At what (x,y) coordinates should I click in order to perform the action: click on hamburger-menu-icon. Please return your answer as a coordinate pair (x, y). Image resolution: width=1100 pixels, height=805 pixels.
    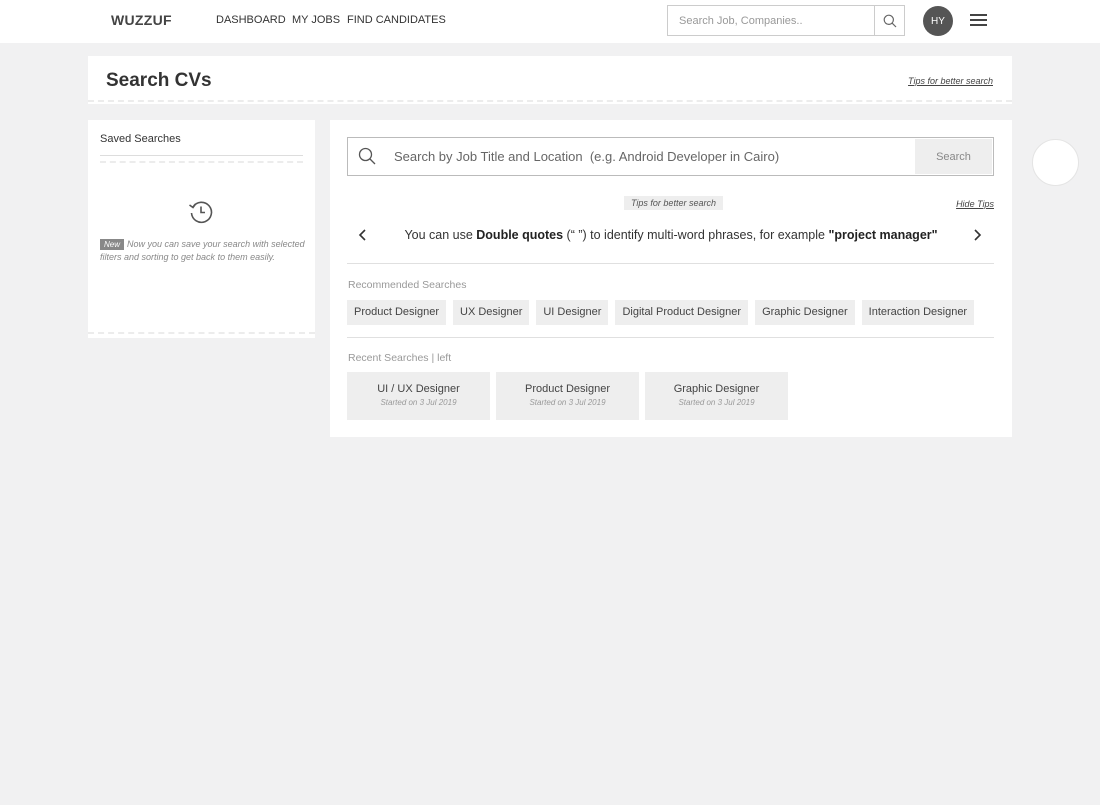
    Looking at the image, I should click on (979, 20).